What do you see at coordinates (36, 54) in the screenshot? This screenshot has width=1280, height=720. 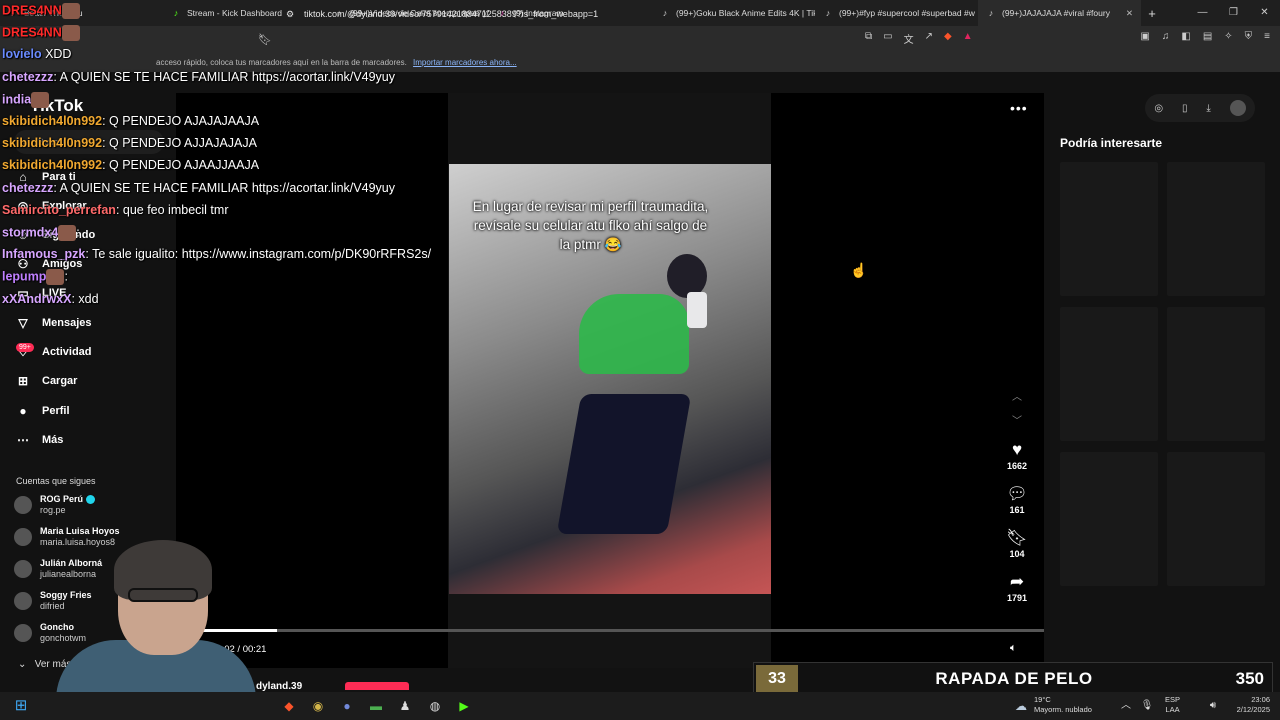 I see `chat-message: lovielo XDD` at bounding box center [36, 54].